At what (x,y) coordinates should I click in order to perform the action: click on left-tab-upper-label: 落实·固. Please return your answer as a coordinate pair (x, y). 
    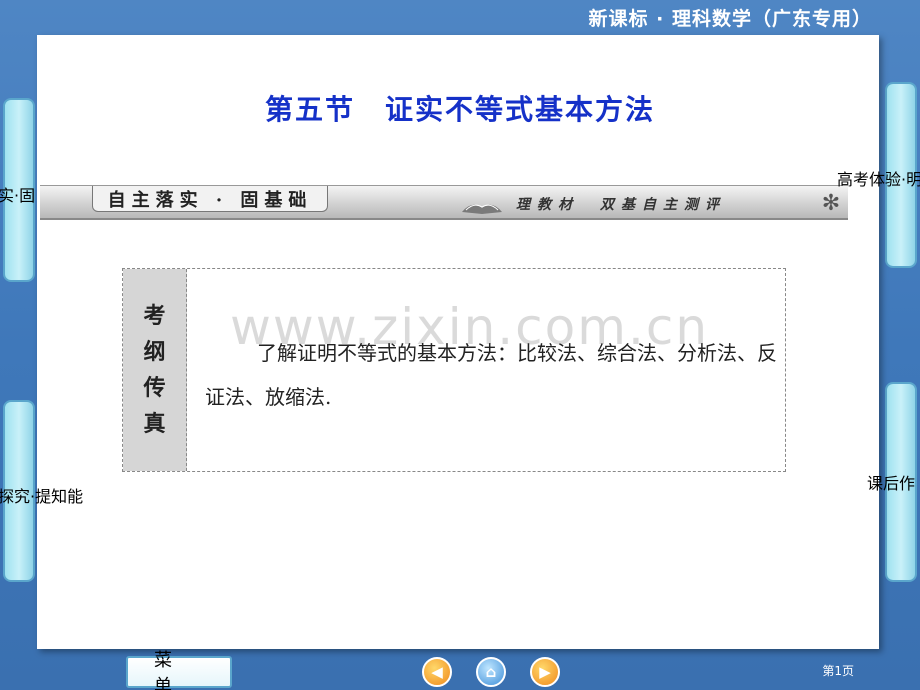
    Looking at the image, I should click on (17, 194).